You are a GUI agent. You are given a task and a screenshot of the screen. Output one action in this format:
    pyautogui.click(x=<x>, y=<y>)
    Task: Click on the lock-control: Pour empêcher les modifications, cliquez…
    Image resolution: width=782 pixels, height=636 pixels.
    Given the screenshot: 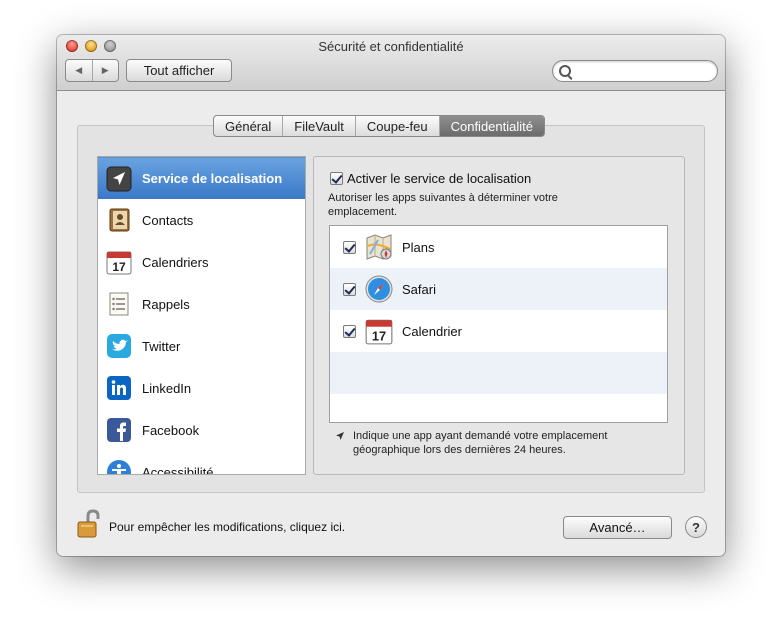 What is the action you would take?
    pyautogui.click(x=210, y=526)
    